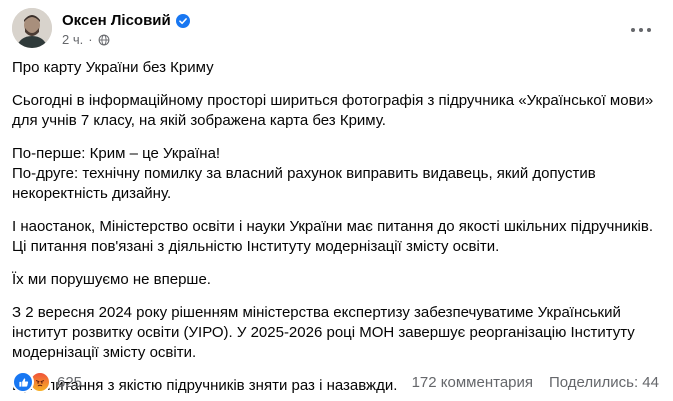 The width and height of the screenshot is (673, 401). Describe the element at coordinates (336, 28) in the screenshot. I see `post-header: Оксен Лісовий 2 ч. ·` at that location.